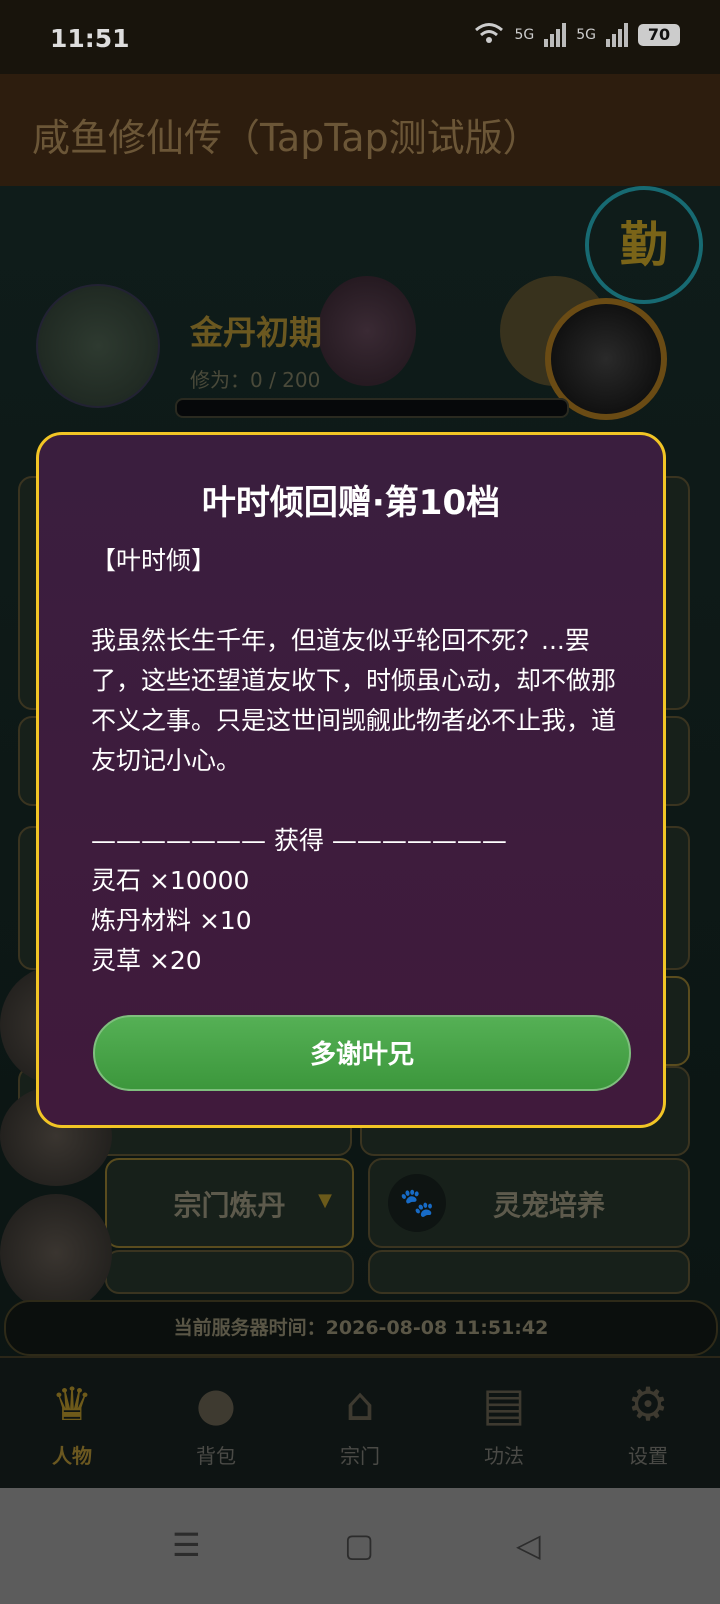  What do you see at coordinates (360, 1404) in the screenshot?
I see `sect-icon: ⌂` at bounding box center [360, 1404].